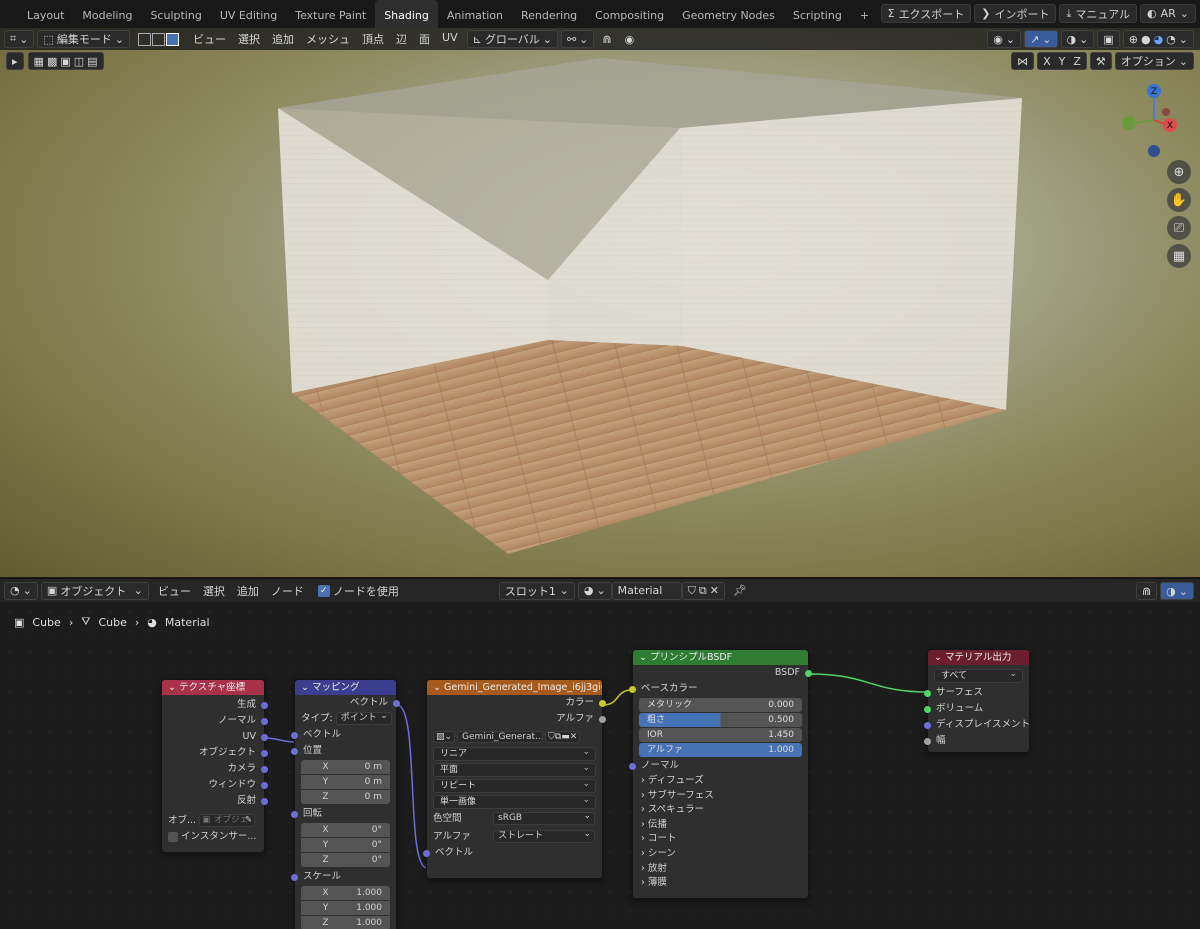 The image size is (1200, 929). What do you see at coordinates (444, 737) in the screenshot?
I see `image-browse-icon: ▨⌄` at bounding box center [444, 737].